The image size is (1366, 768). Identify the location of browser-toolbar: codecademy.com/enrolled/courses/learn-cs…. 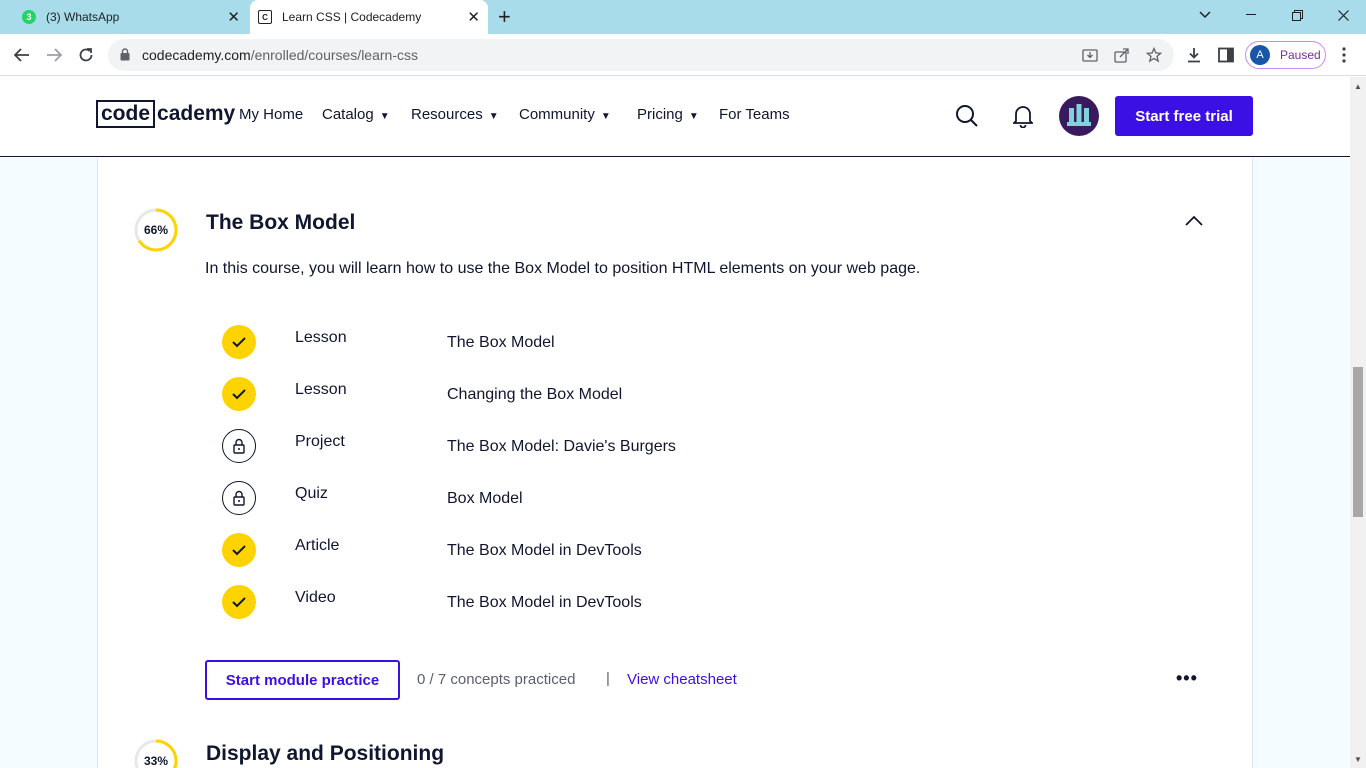
(683, 55).